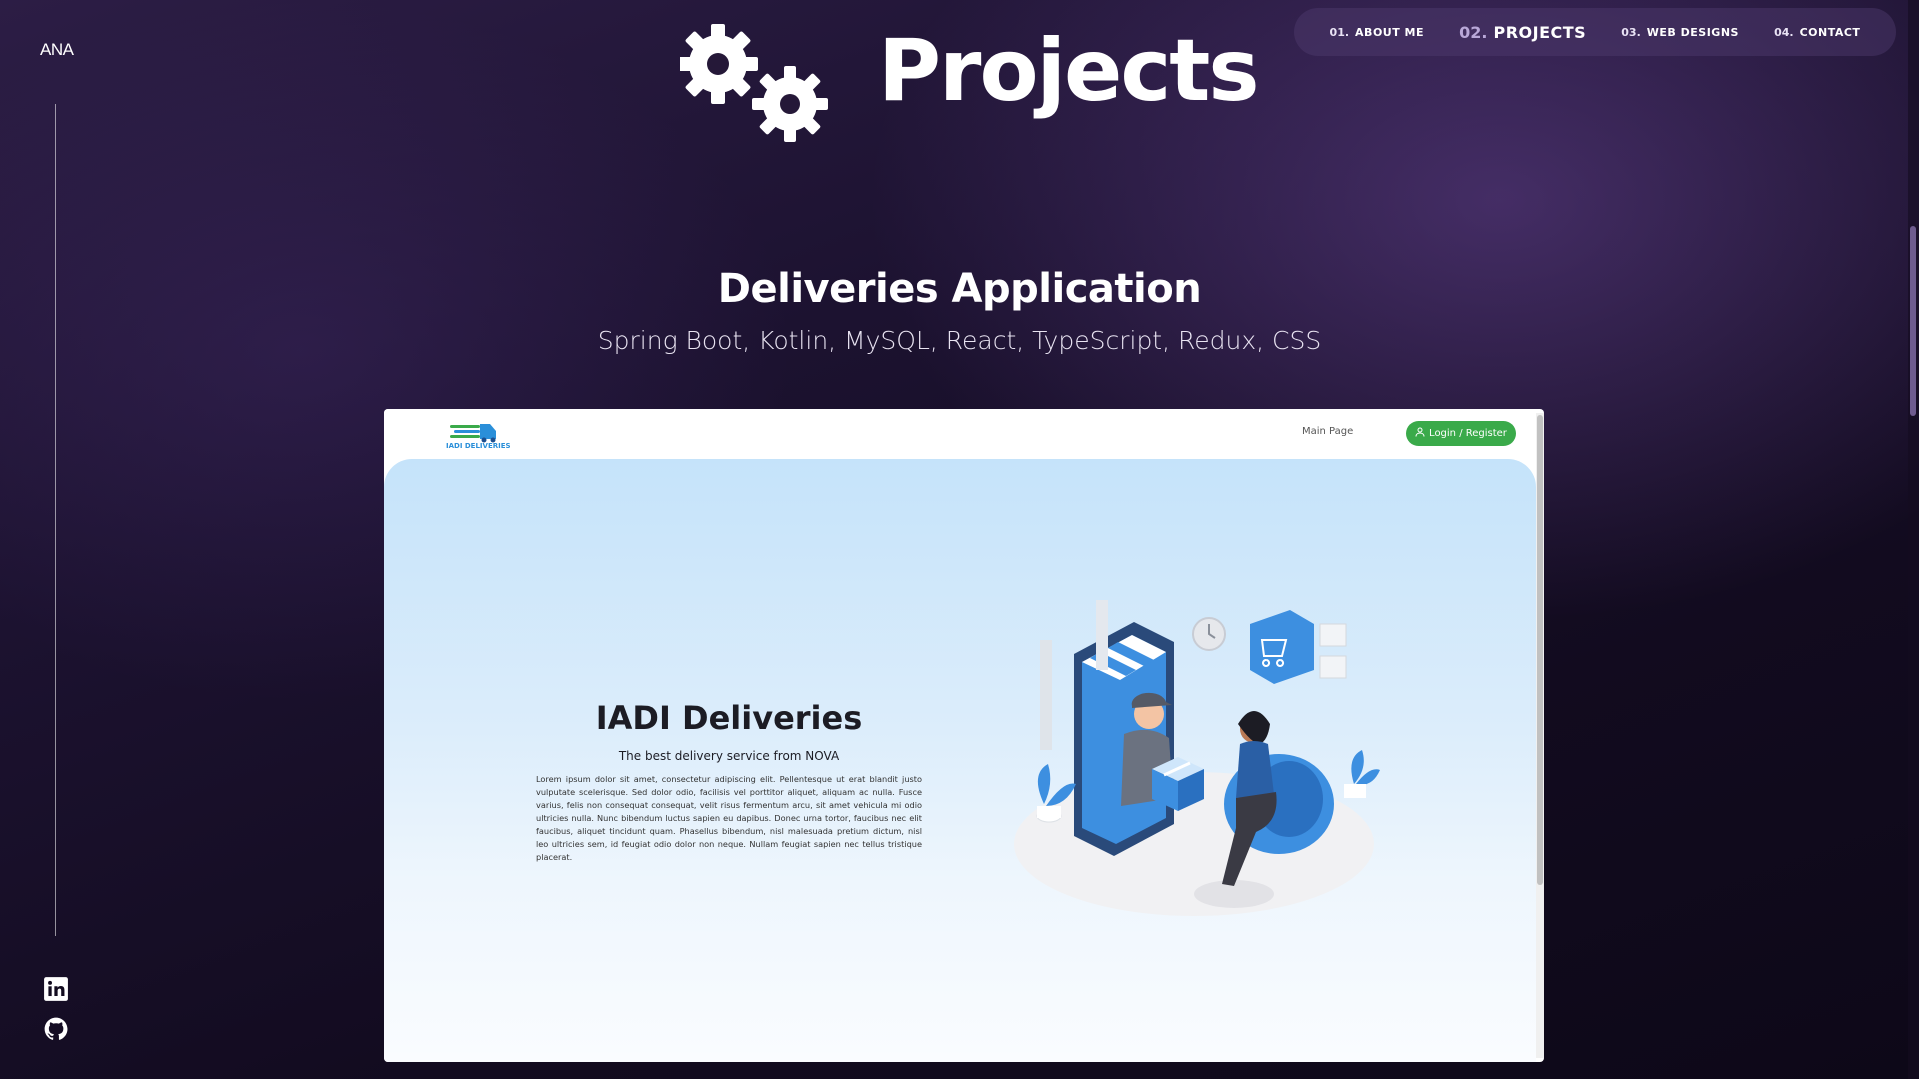 The height and width of the screenshot is (1079, 1919). Describe the element at coordinates (1784, 32) in the screenshot. I see `nav-item-number: 04.` at that location.